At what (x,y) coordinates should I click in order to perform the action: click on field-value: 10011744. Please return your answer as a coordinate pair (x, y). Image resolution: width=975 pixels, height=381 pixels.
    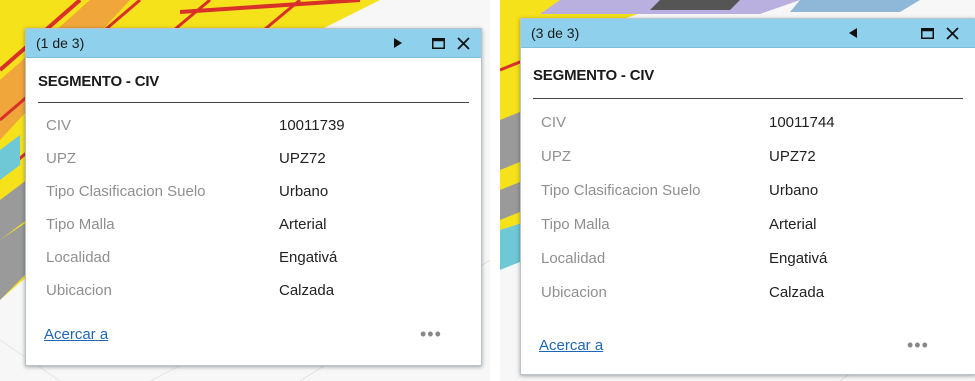
    Looking at the image, I should click on (802, 122).